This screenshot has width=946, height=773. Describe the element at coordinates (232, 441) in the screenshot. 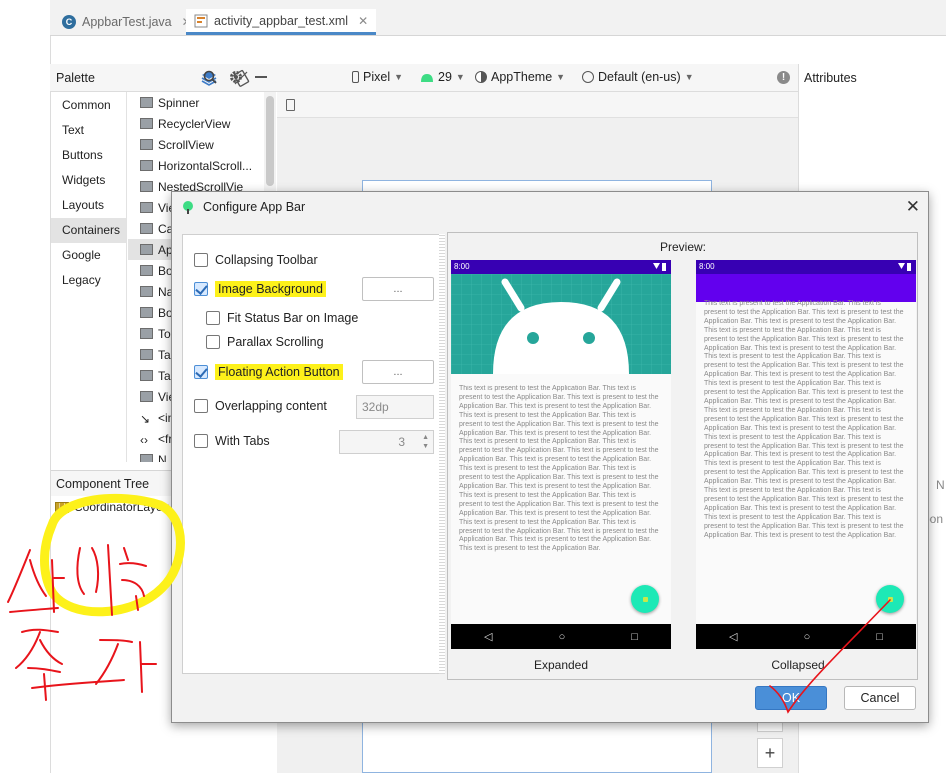

I see `with-tabs-option: With Tabs` at that location.